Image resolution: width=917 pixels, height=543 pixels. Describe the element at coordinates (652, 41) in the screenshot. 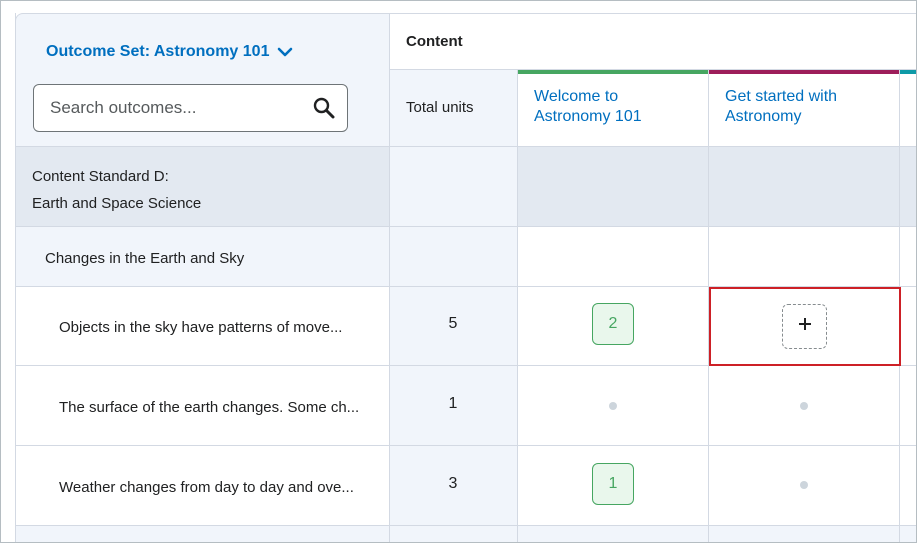

I see `content-header: Content` at that location.